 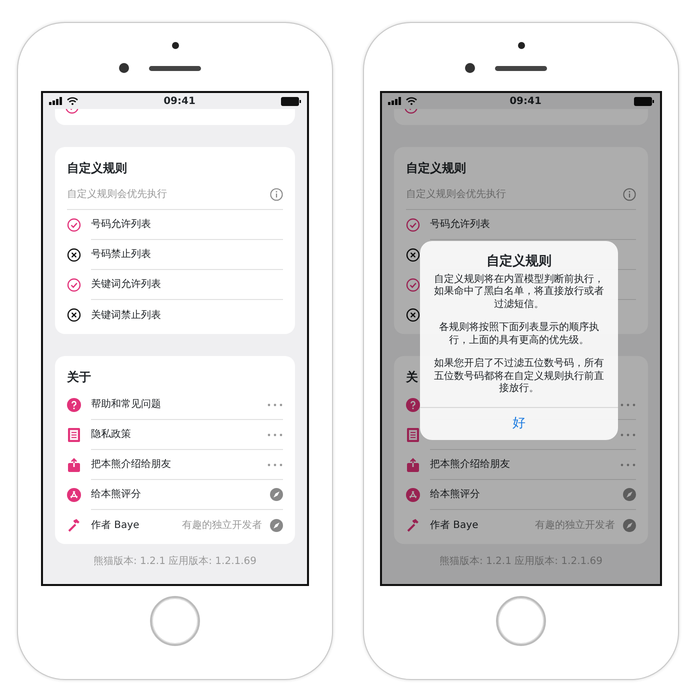 What do you see at coordinates (412, 377) in the screenshot?
I see `section-title: 关` at bounding box center [412, 377].